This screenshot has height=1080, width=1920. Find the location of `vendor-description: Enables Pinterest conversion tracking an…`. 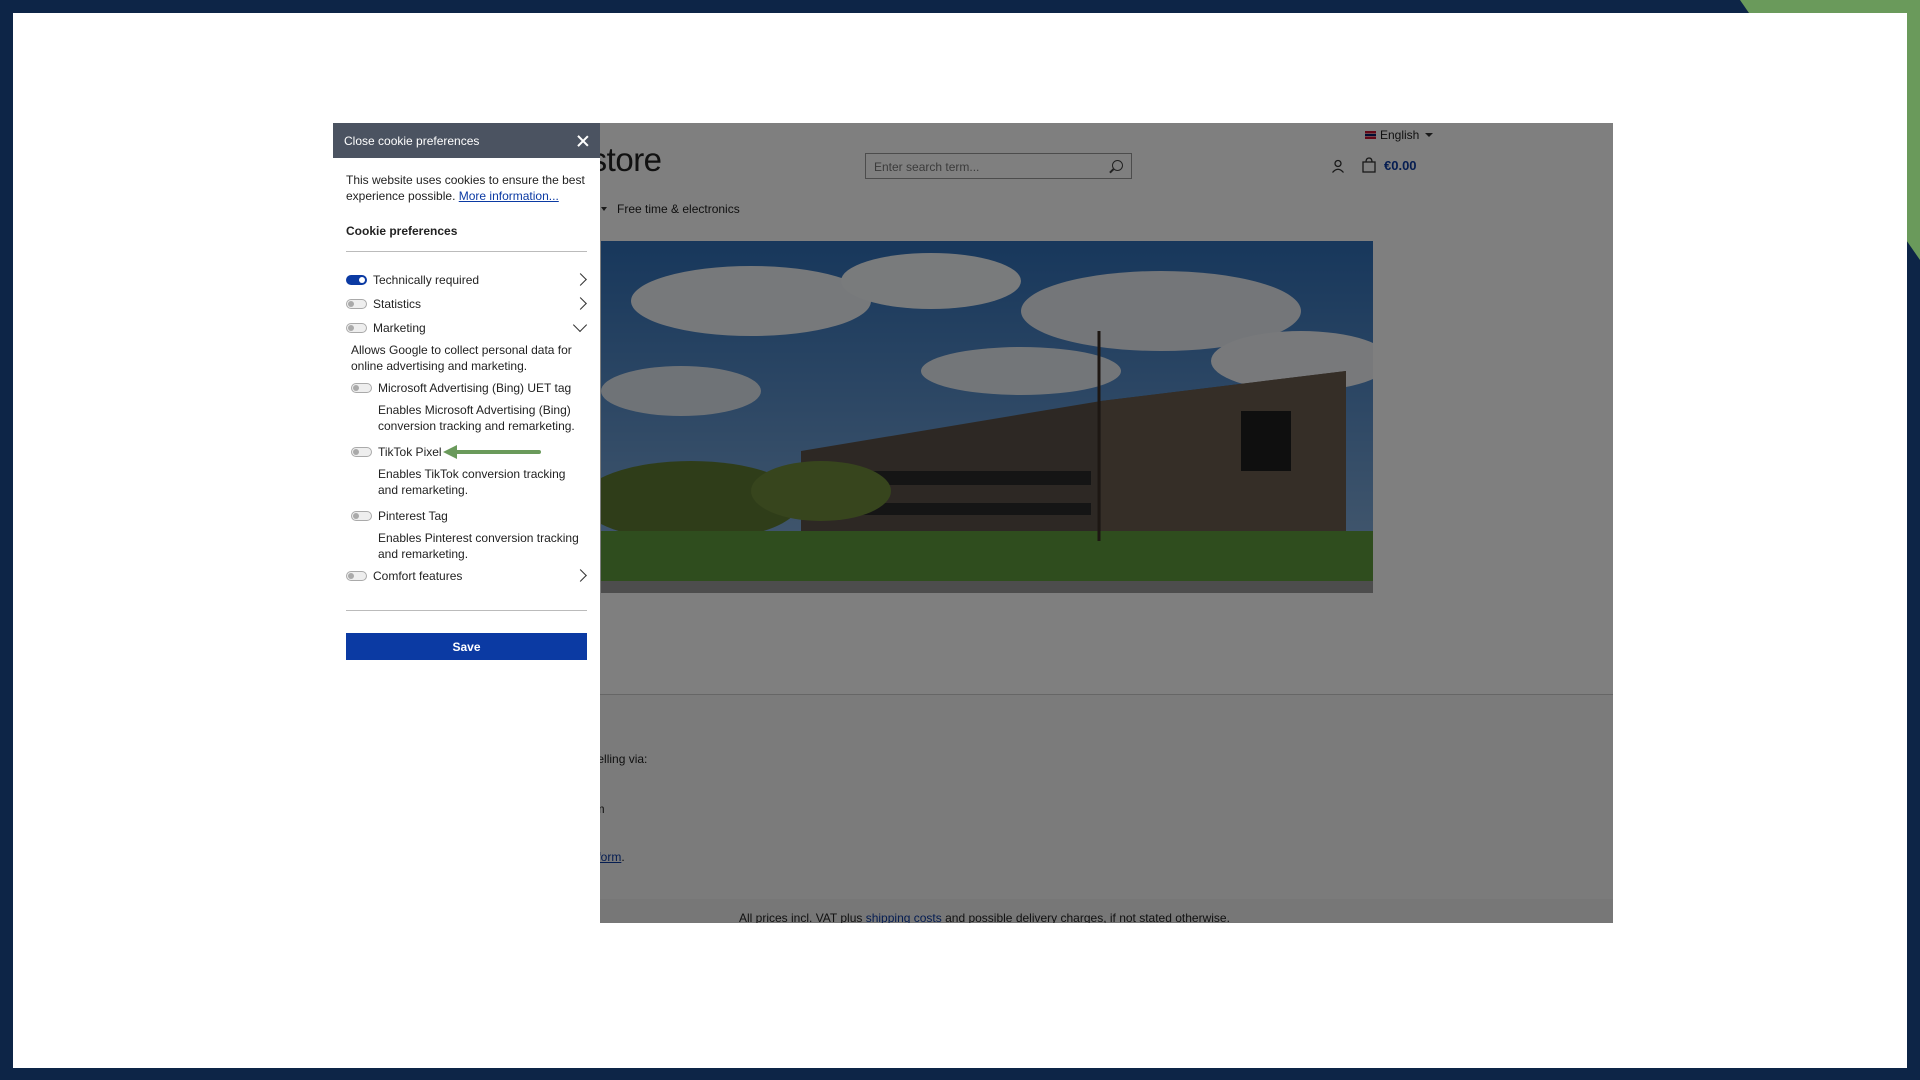

vendor-description: Enables Pinterest conversion tracking an… is located at coordinates (478, 546).